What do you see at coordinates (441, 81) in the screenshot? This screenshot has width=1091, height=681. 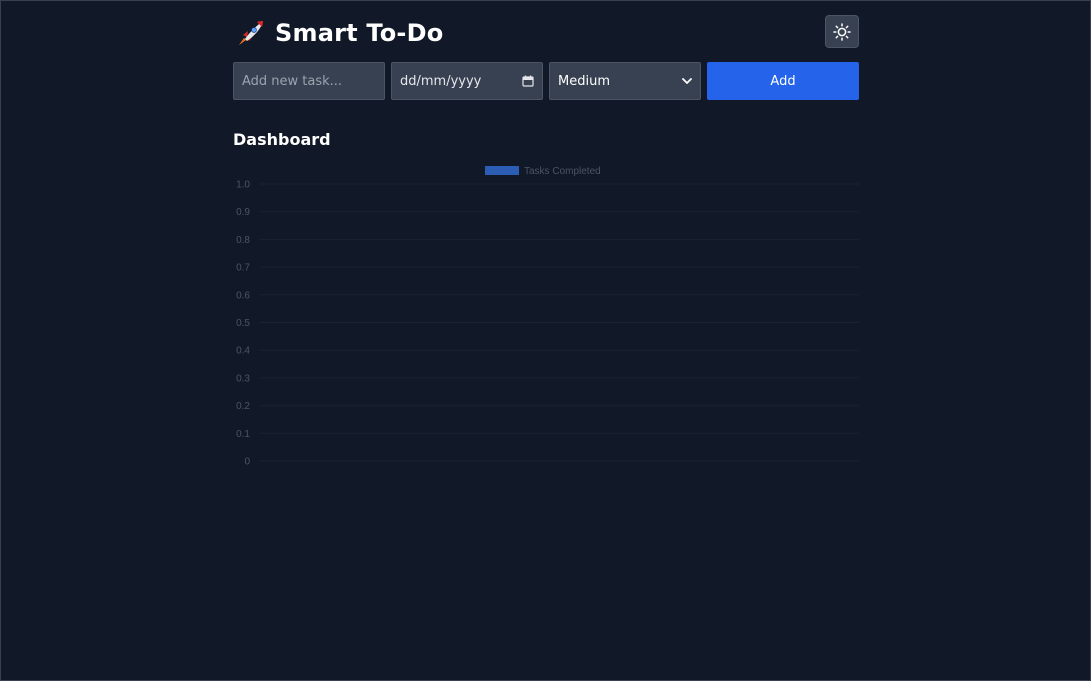 I see `date-placeholder: dd/mm/yyyy` at bounding box center [441, 81].